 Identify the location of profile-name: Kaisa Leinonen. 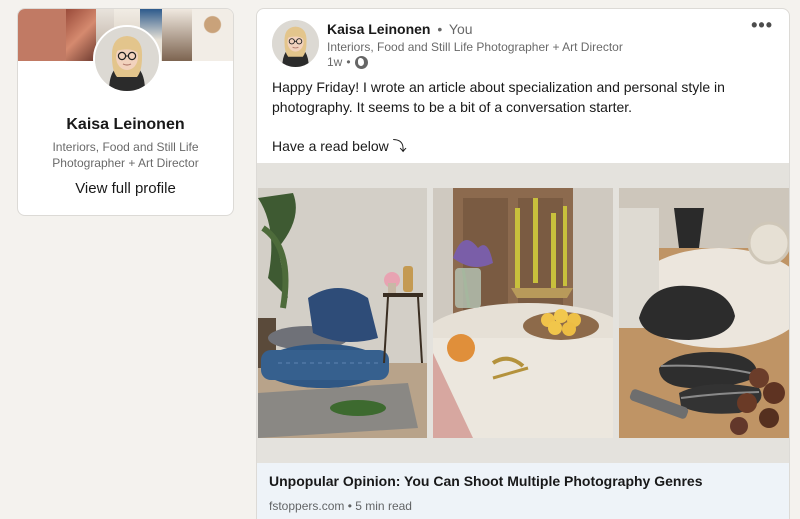
(125, 125).